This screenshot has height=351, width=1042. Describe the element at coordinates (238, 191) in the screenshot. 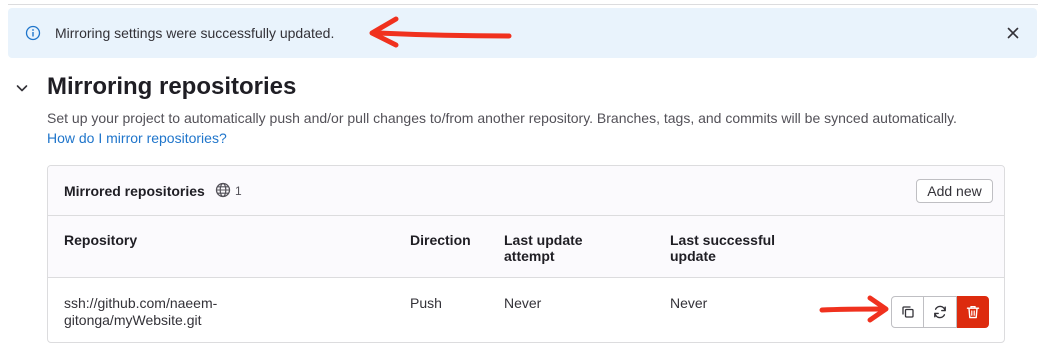

I see `mirror-count: 1` at that location.